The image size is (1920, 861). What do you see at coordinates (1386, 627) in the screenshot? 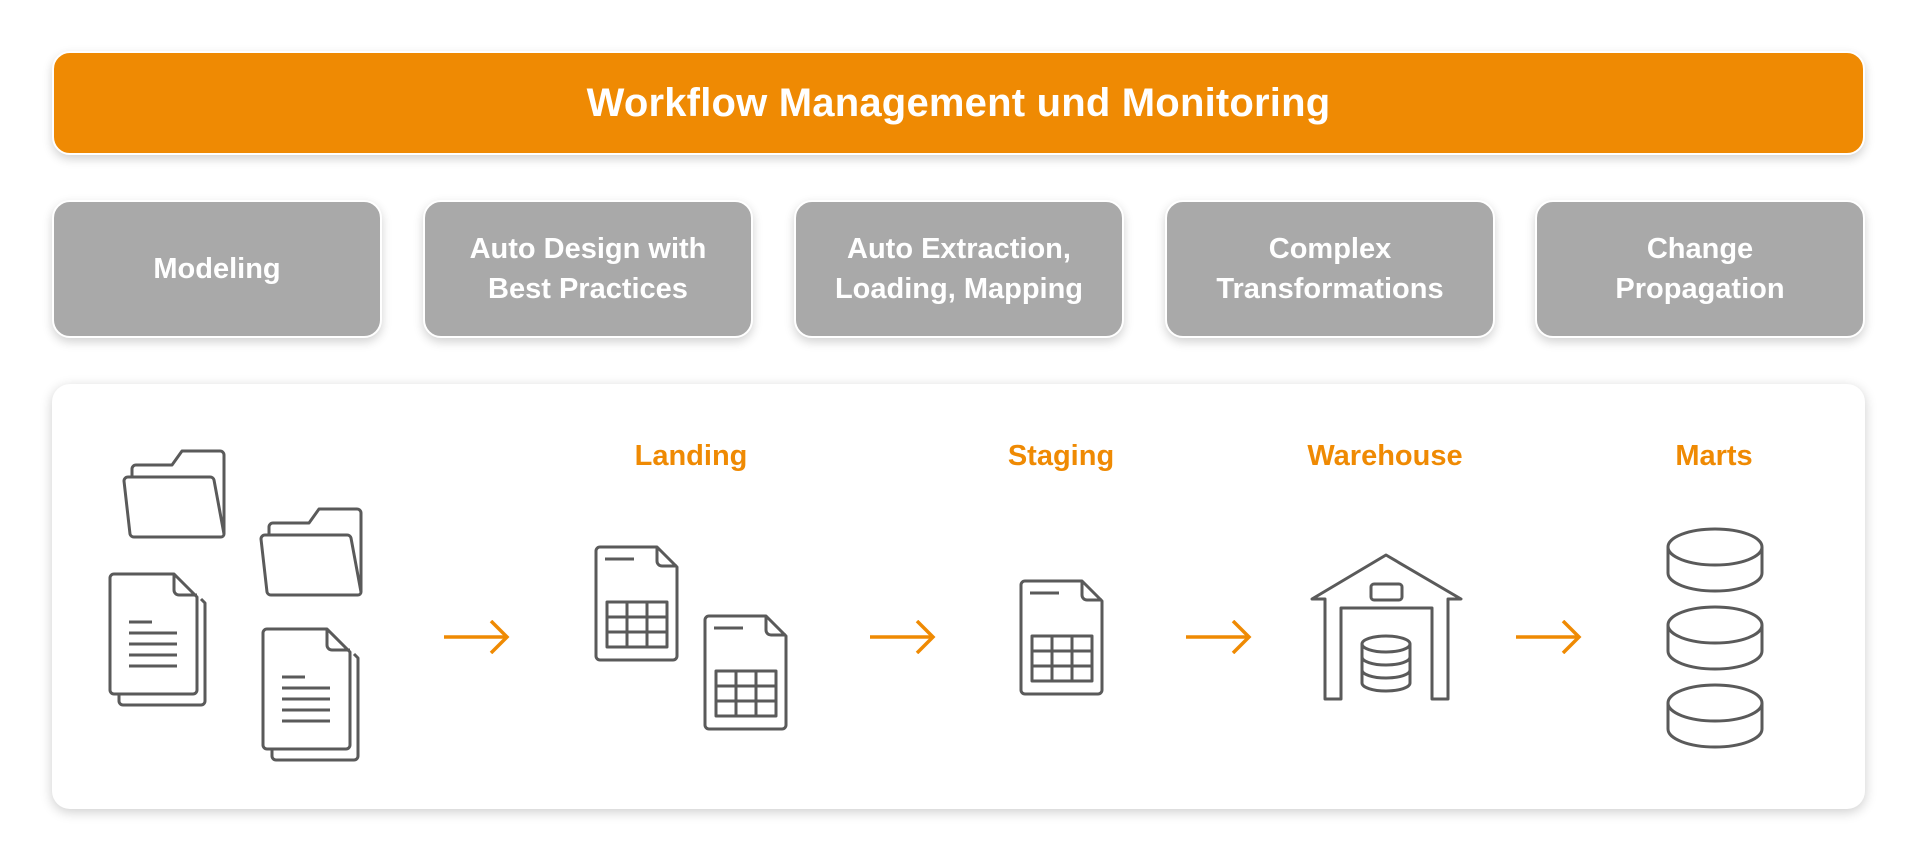
I see `warehouse-icon` at bounding box center [1386, 627].